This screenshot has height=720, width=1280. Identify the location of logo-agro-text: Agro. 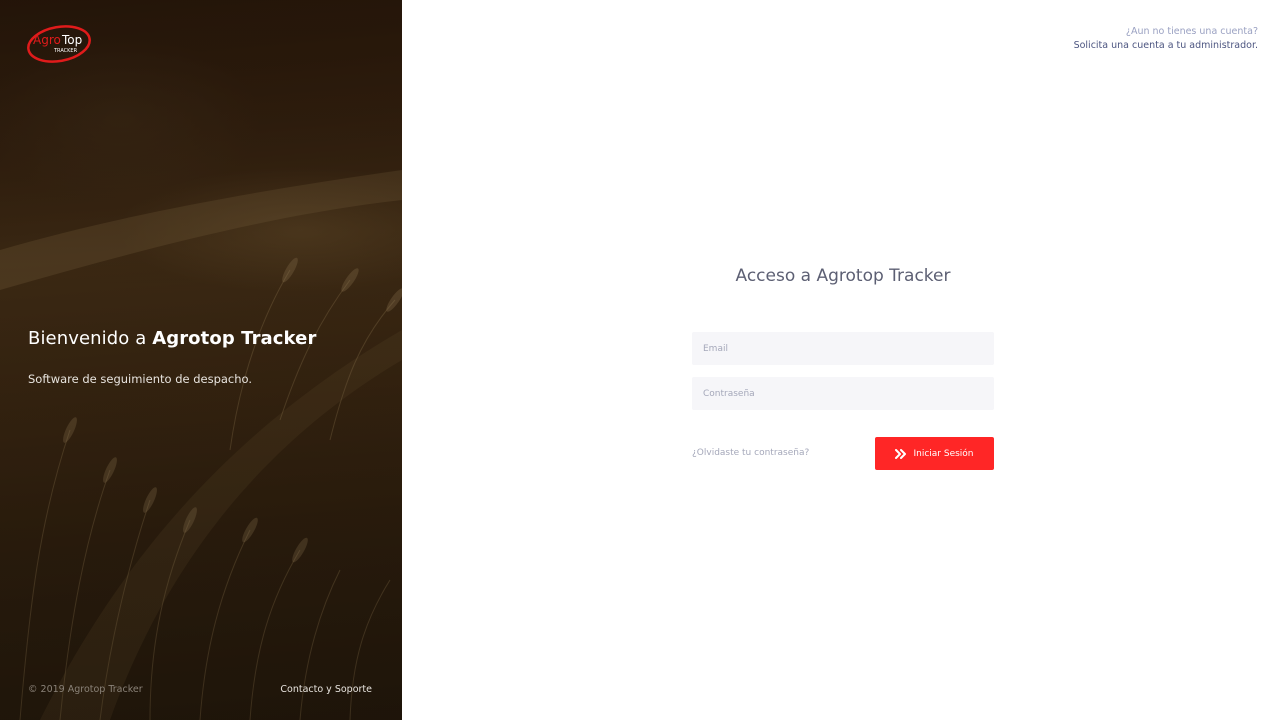
(47, 40).